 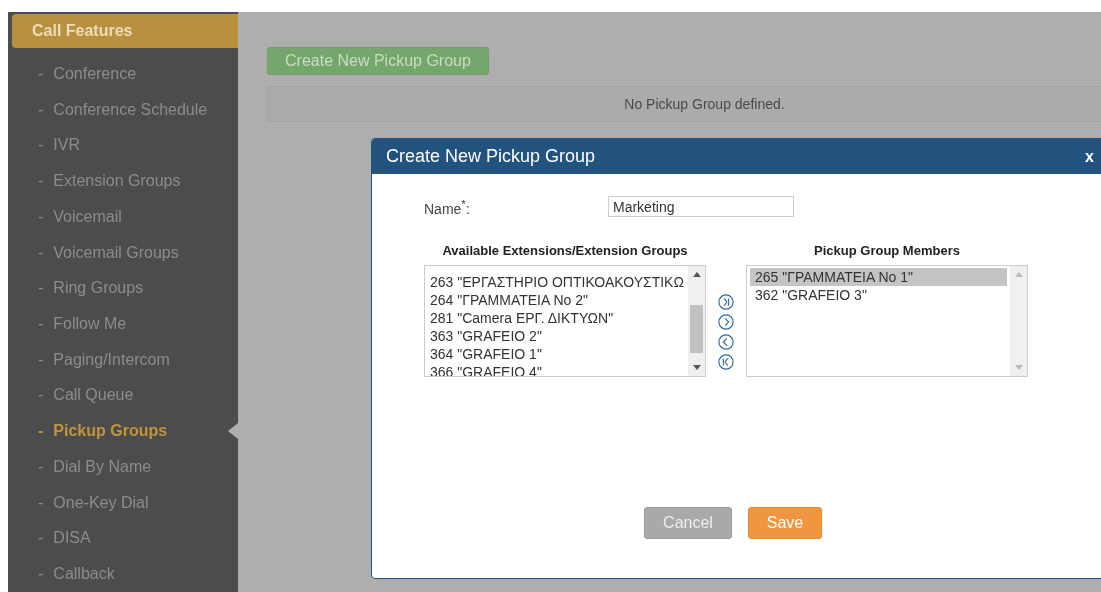 What do you see at coordinates (726, 302) in the screenshot?
I see `move-all-right-icon` at bounding box center [726, 302].